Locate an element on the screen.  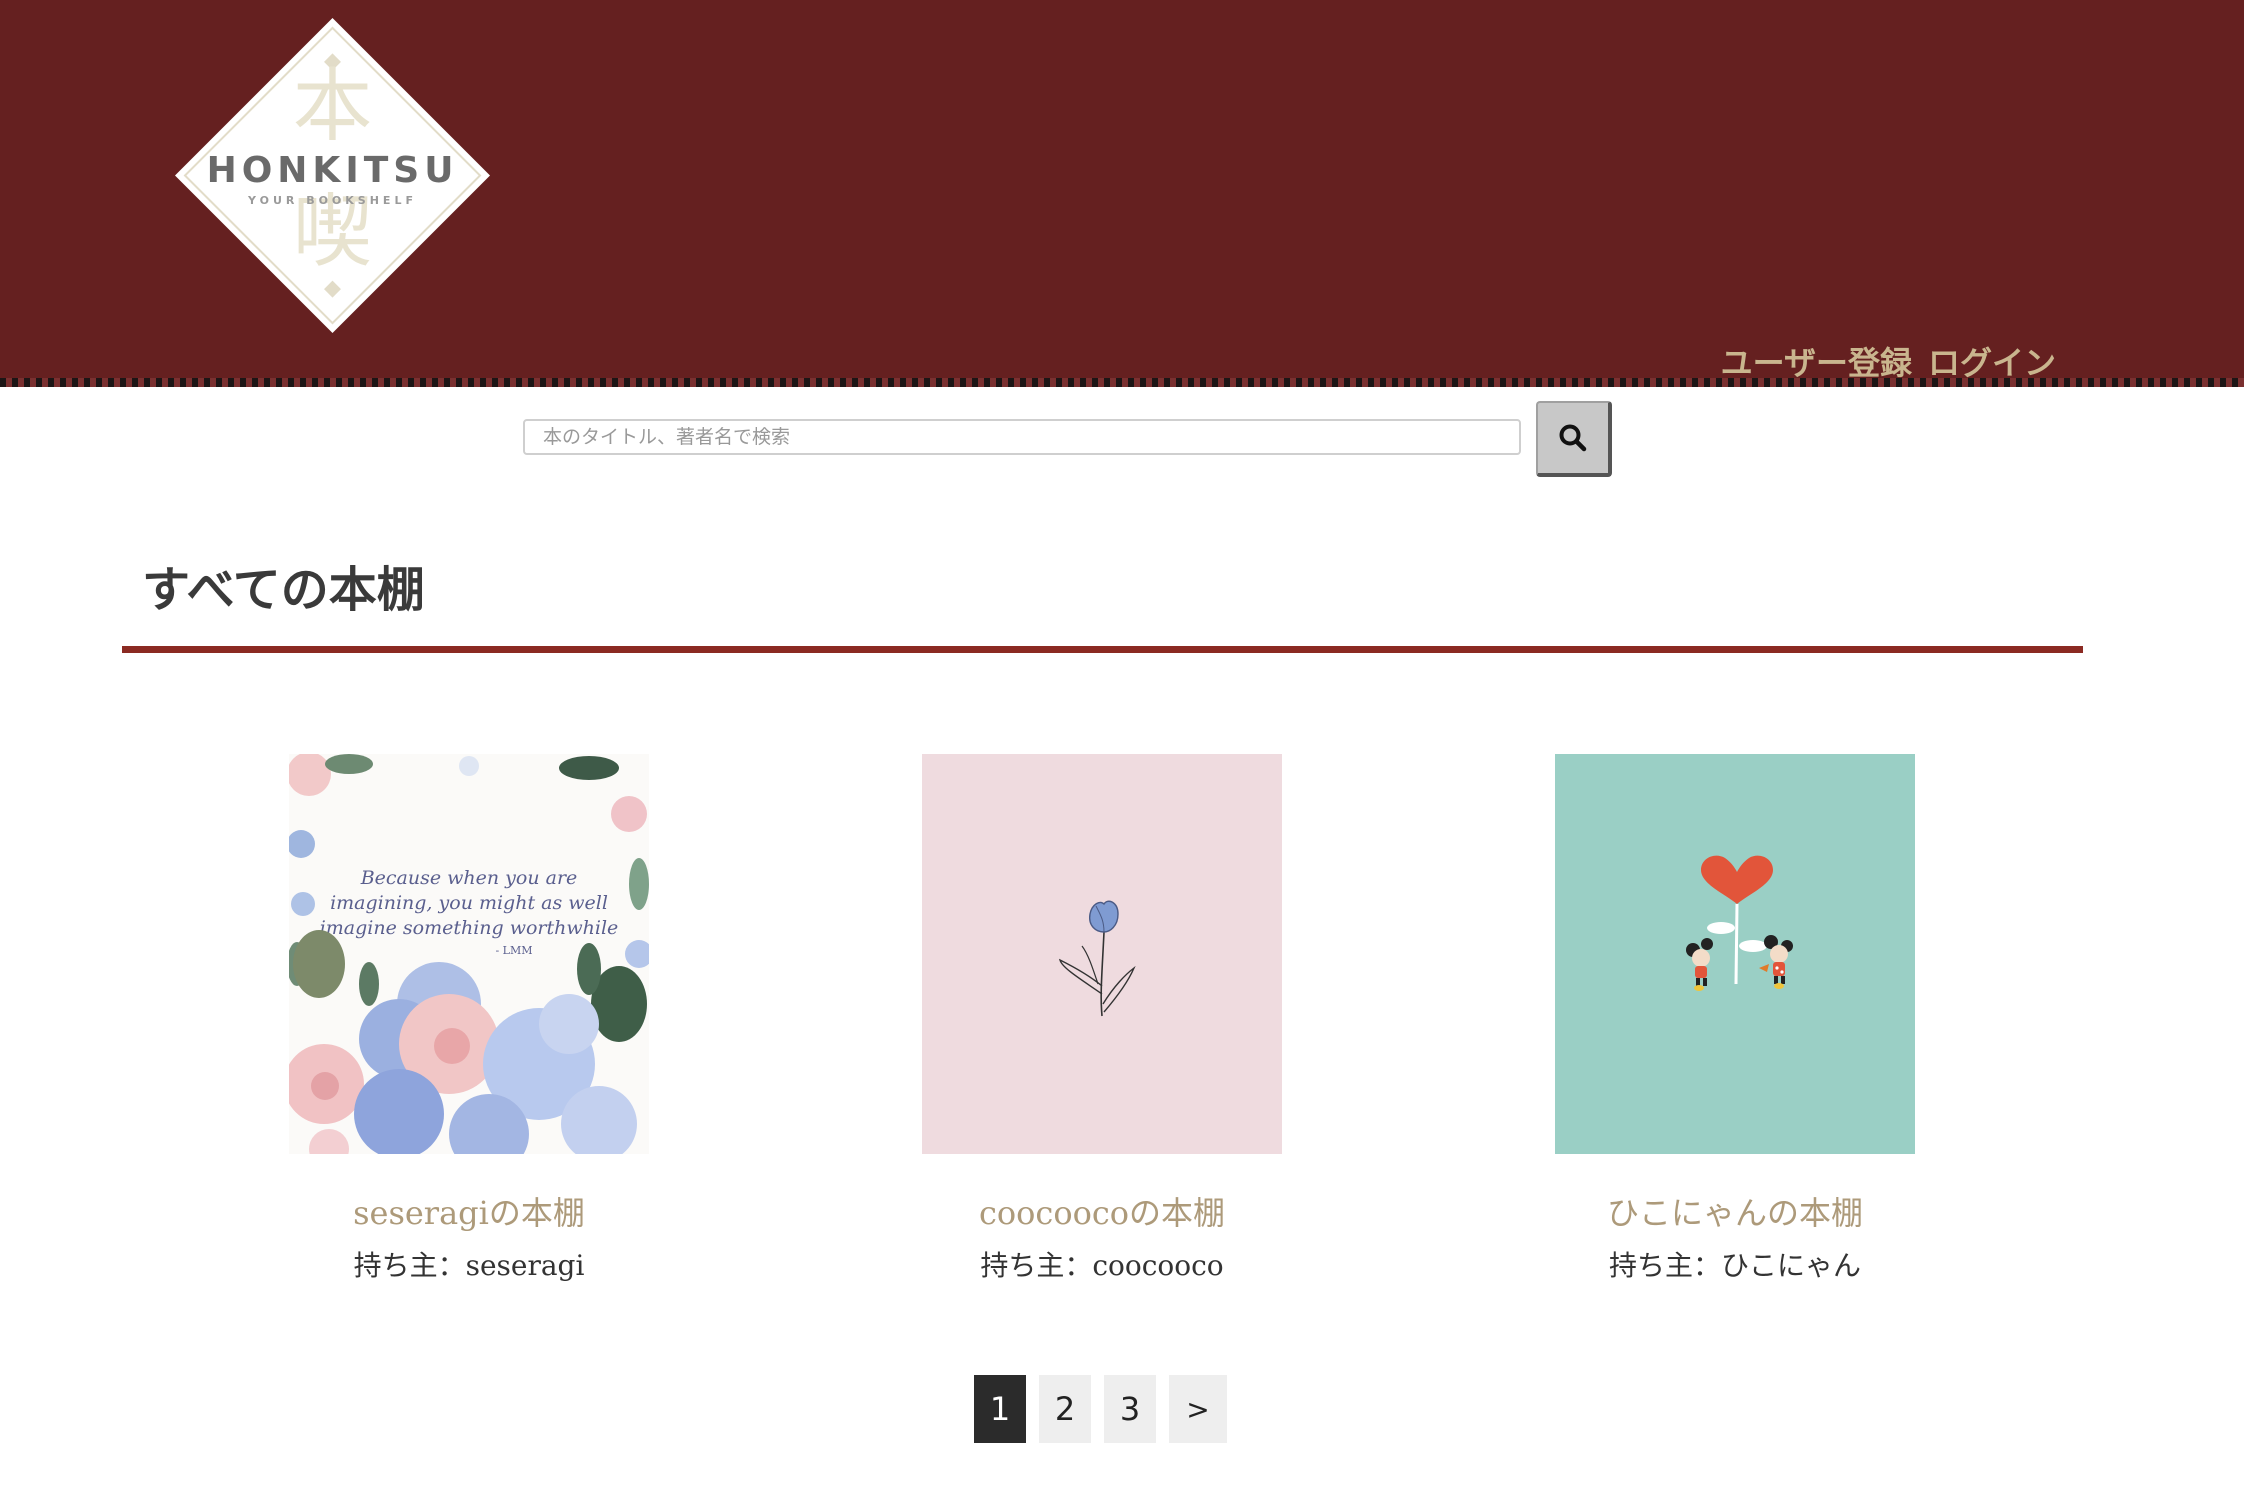
shelf-name-link: ひこにゃんの本棚 is located at coordinates (1735, 1211).